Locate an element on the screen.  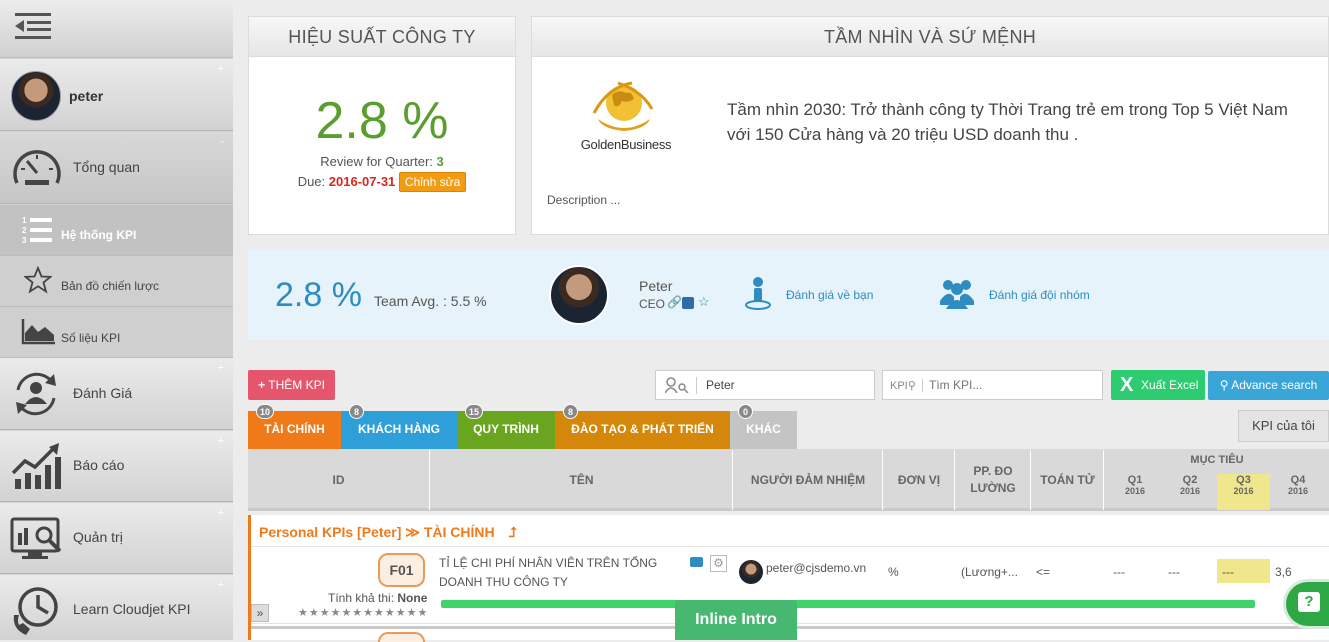
user-search-field: Peter is located at coordinates (765, 385).